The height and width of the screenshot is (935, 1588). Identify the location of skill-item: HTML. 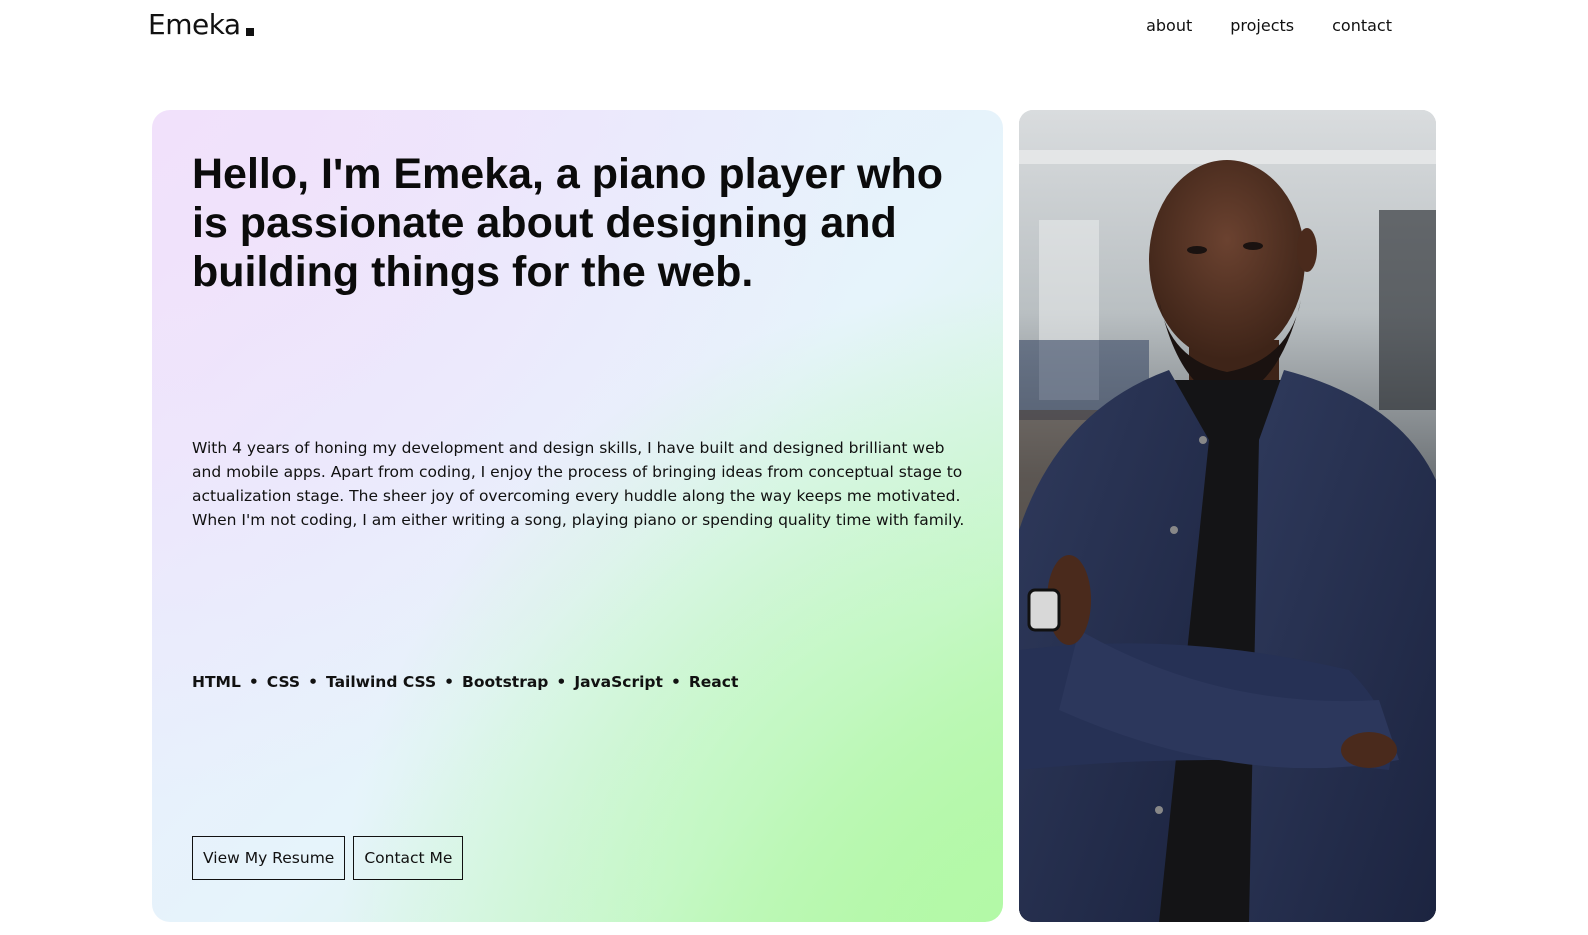
(216, 682).